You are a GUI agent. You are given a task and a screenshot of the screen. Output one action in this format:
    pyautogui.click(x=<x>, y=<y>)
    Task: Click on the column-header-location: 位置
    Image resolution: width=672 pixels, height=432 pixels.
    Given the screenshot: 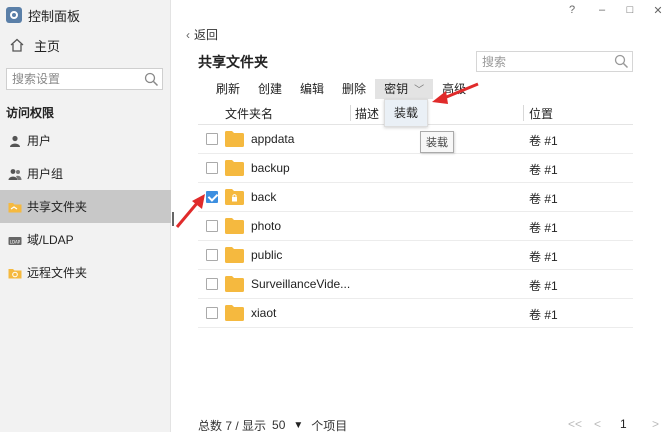 What is the action you would take?
    pyautogui.click(x=541, y=113)
    